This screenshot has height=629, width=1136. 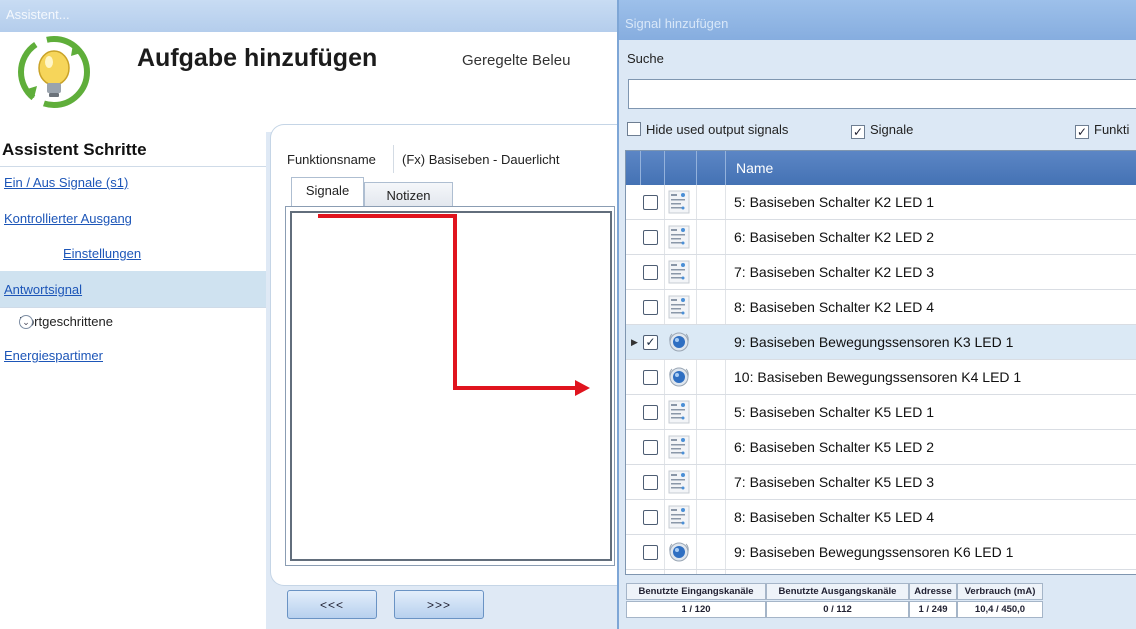 I want to click on chevron-down-icon: ⌄, so click(x=26, y=322).